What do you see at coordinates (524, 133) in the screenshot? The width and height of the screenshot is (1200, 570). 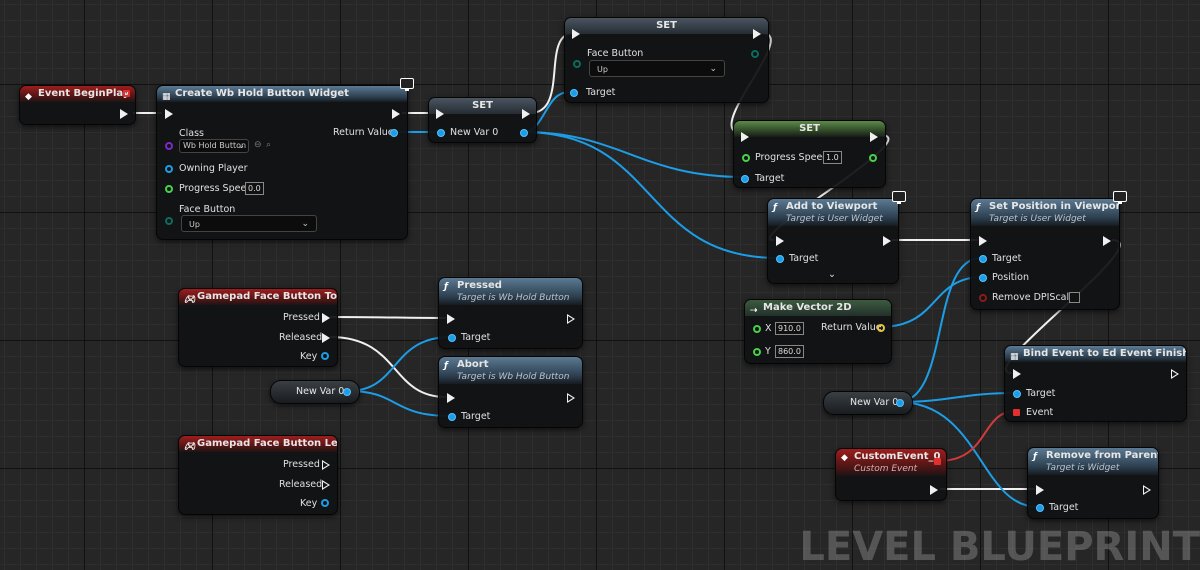 I see `new-var-out-pin` at bounding box center [524, 133].